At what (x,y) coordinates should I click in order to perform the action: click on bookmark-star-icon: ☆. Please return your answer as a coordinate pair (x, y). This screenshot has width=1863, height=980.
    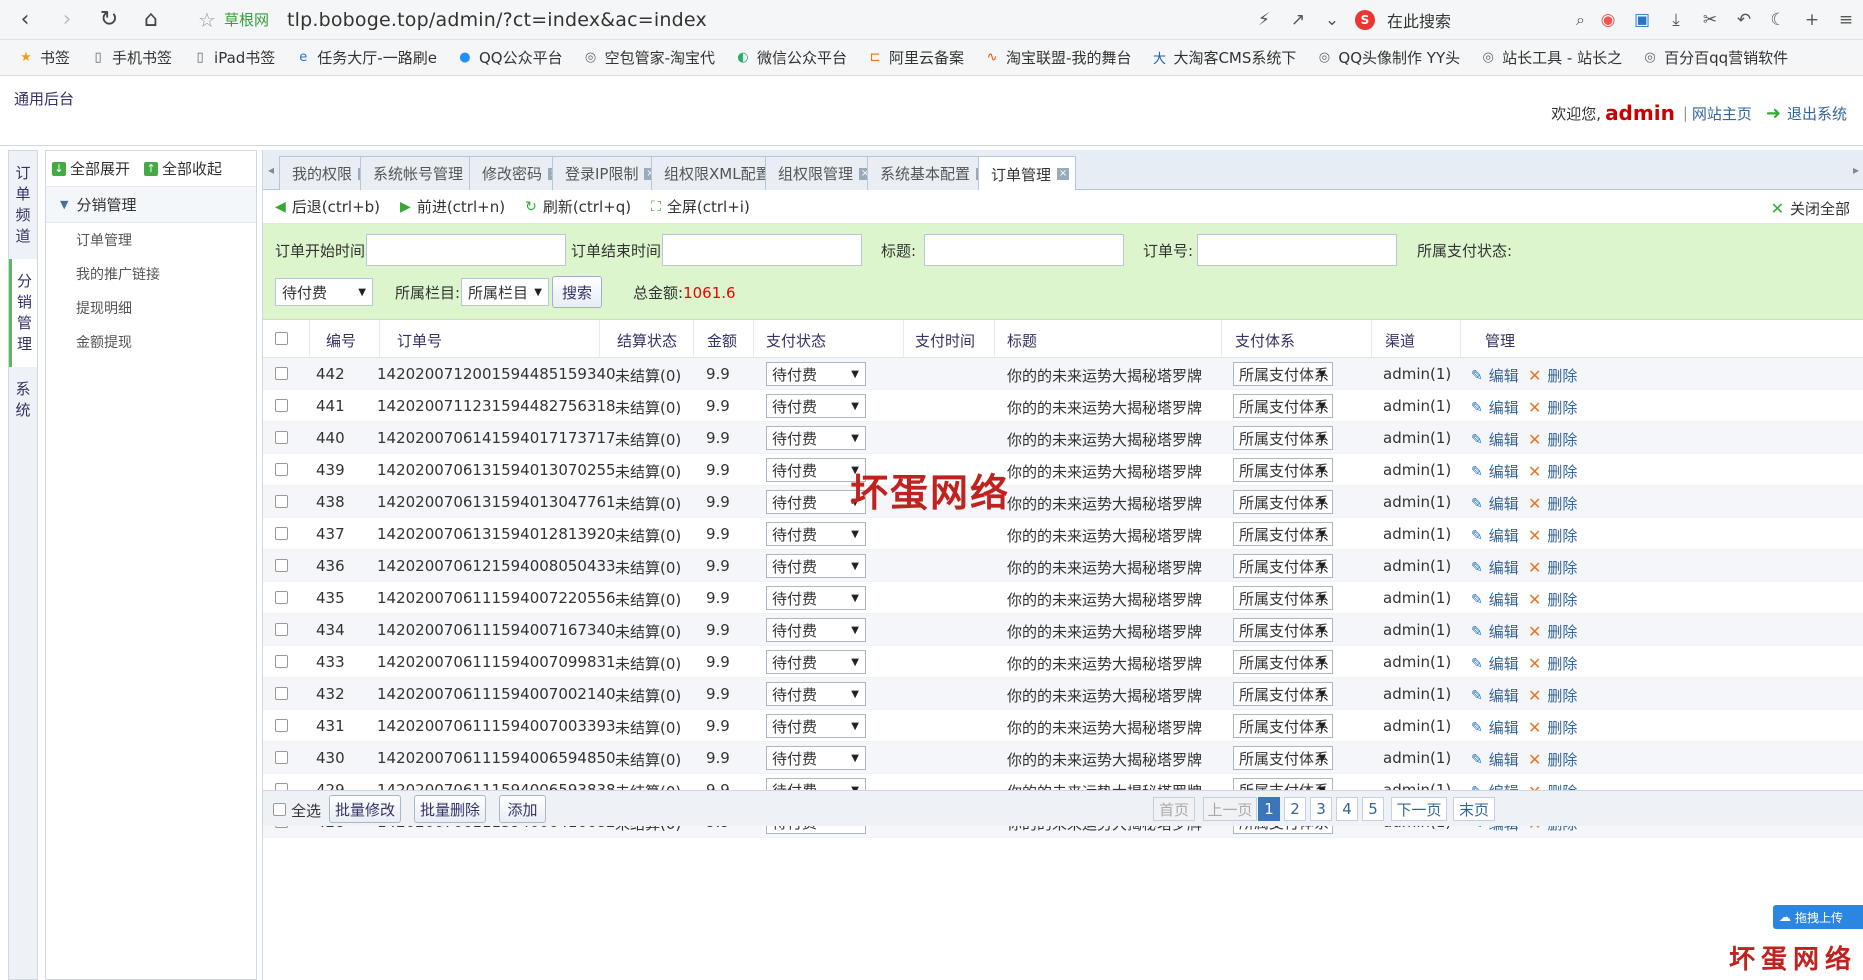
    Looking at the image, I should click on (207, 20).